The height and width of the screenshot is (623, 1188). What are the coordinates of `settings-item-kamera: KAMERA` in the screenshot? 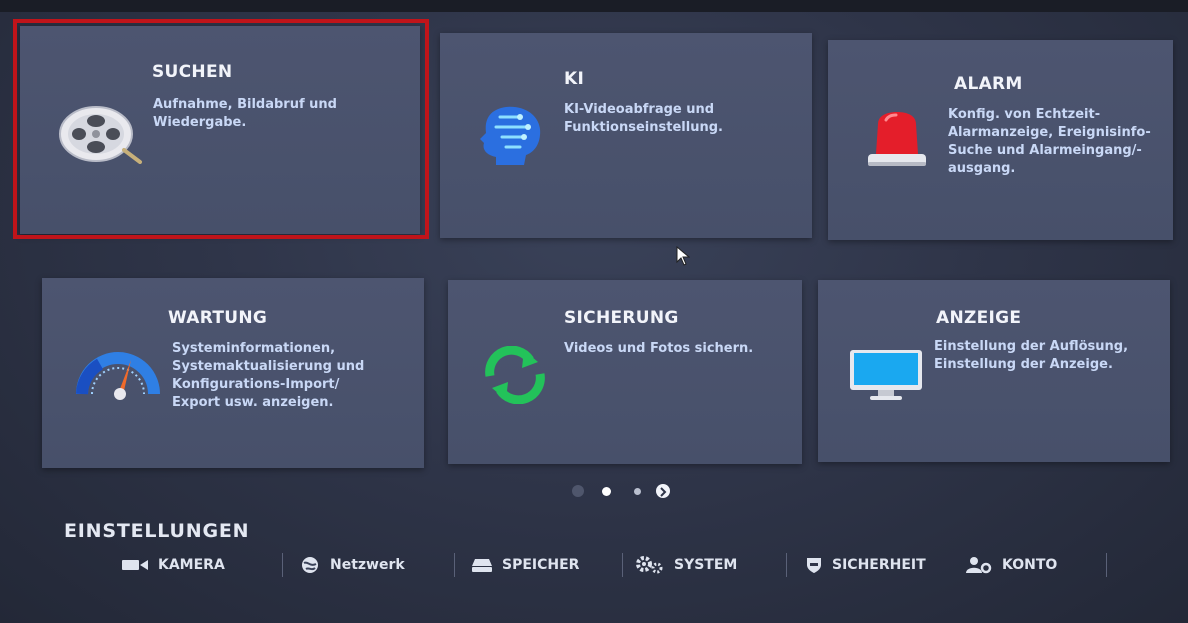 It's located at (173, 565).